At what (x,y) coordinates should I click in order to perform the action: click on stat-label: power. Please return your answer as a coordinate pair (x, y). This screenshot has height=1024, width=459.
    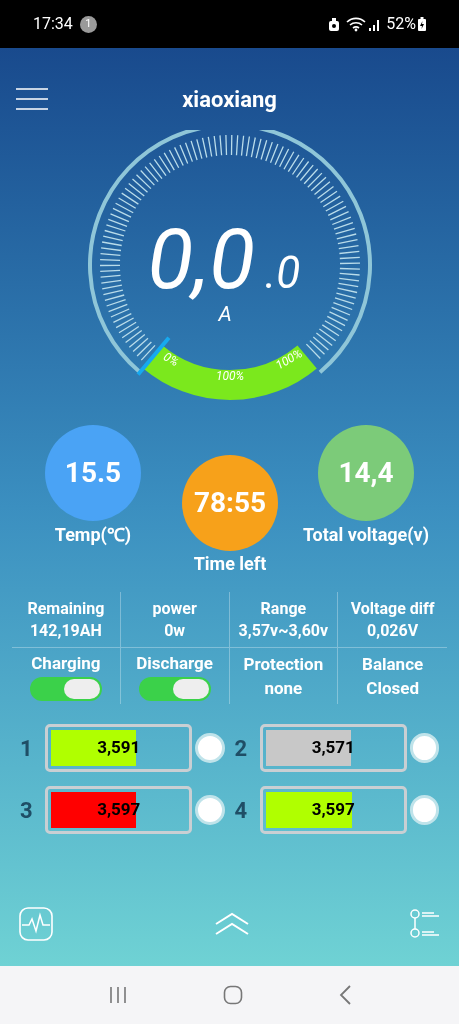
    Looking at the image, I should click on (174, 608).